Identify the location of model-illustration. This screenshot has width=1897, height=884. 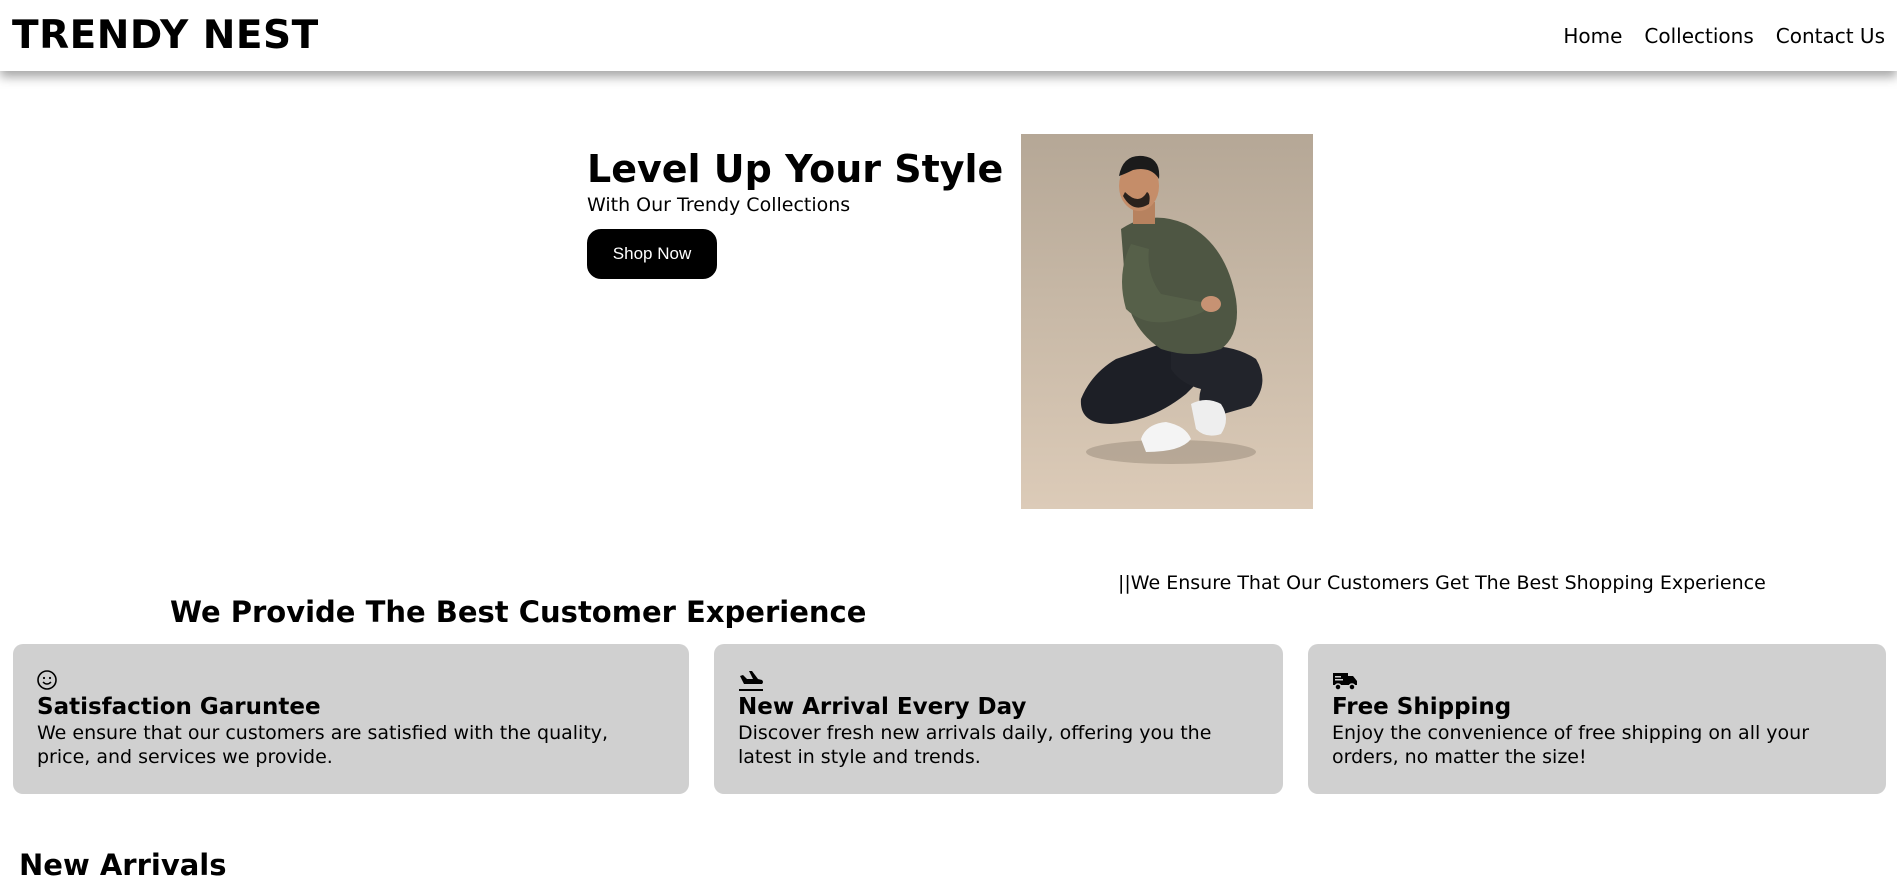
(1171, 309).